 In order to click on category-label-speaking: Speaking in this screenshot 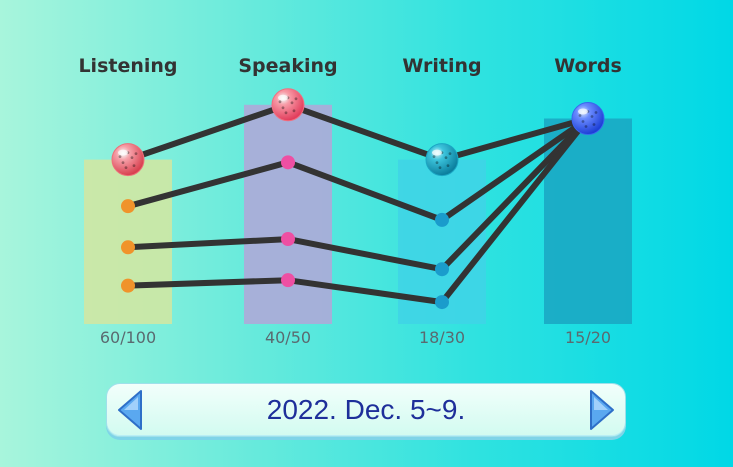, I will do `click(287, 66)`.